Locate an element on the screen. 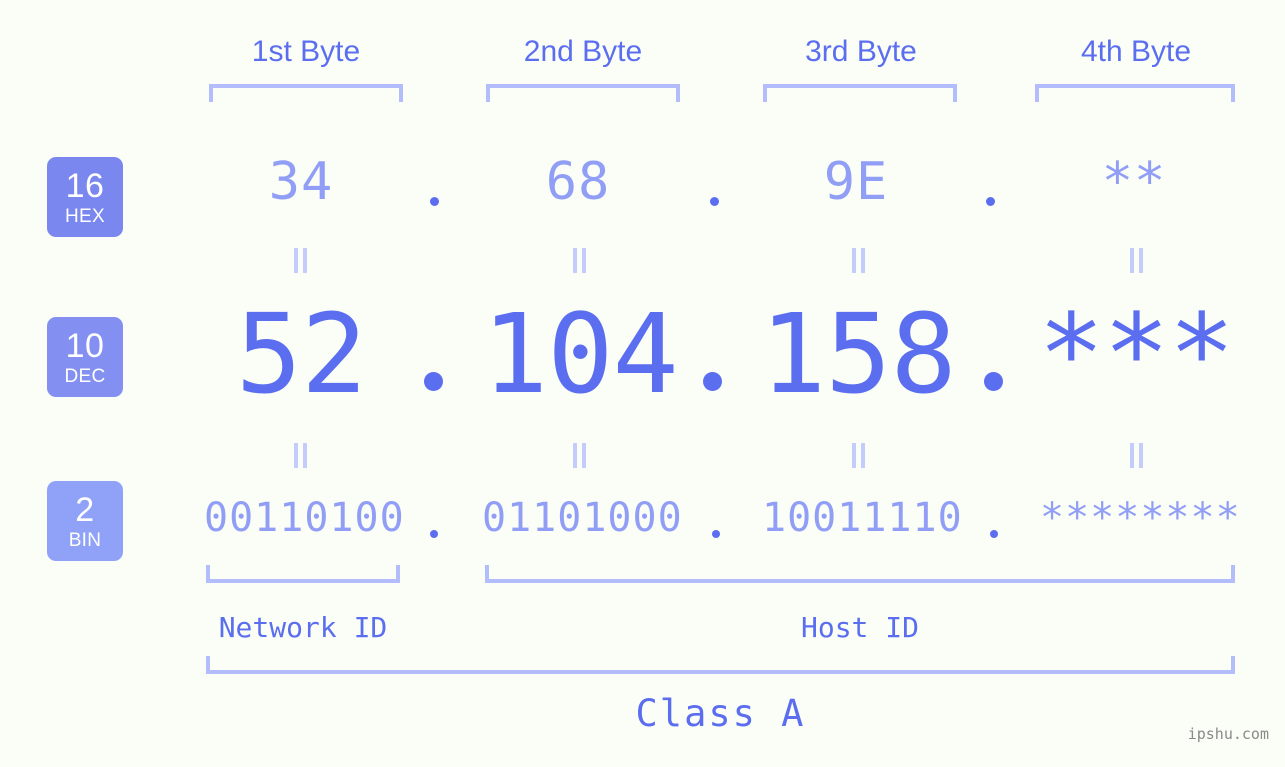 The height and width of the screenshot is (767, 1285). byte-header-label-4: 4th Byte is located at coordinates (1136, 51).